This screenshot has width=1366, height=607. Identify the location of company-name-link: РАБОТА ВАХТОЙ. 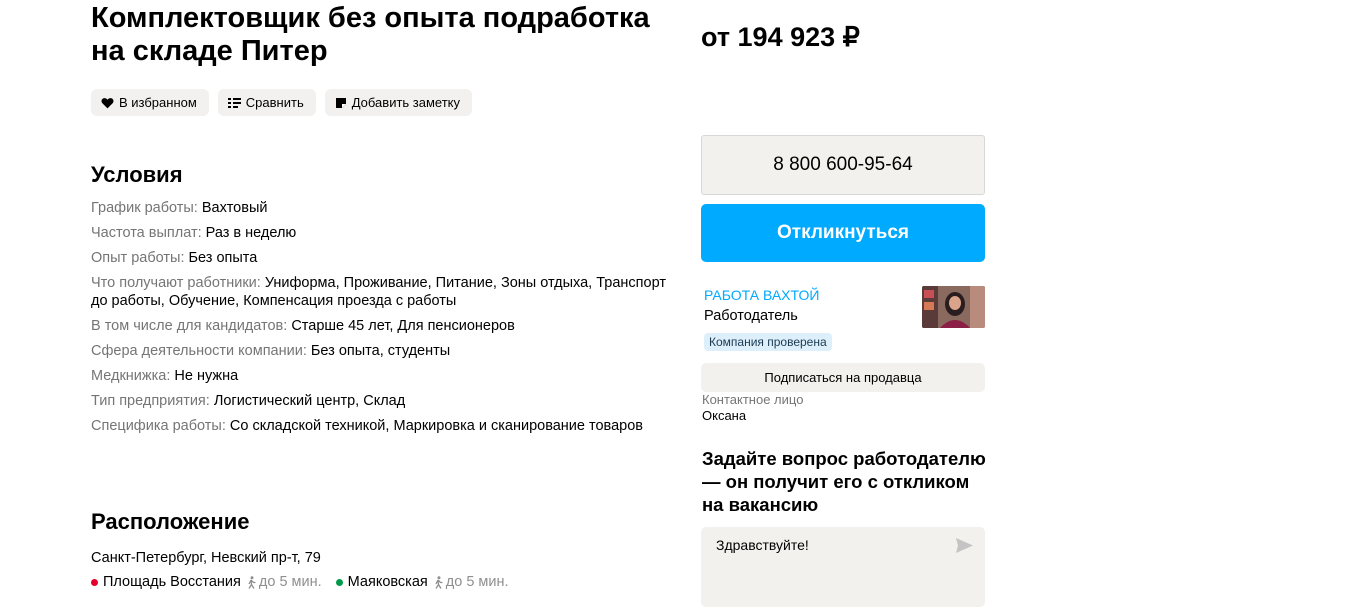
(761, 295).